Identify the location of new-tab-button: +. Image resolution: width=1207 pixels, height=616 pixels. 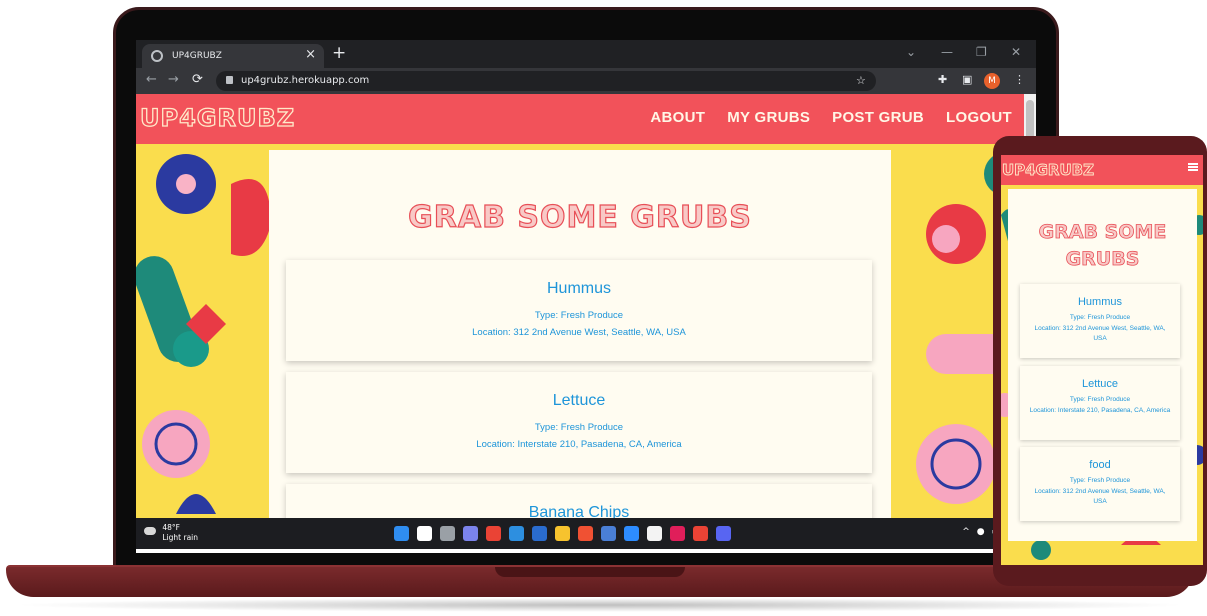
(339, 53).